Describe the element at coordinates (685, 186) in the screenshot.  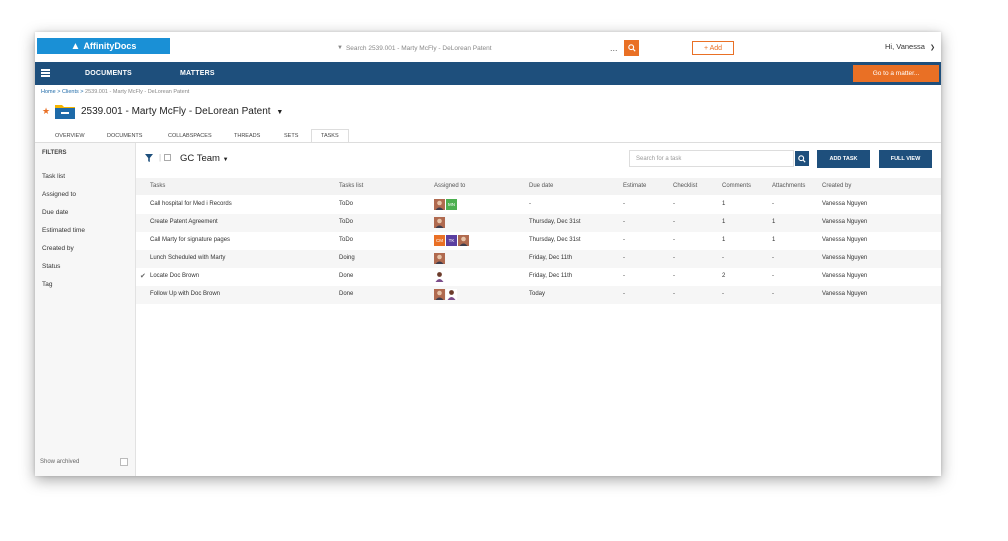
I see `col-checklist: Checklist` at that location.